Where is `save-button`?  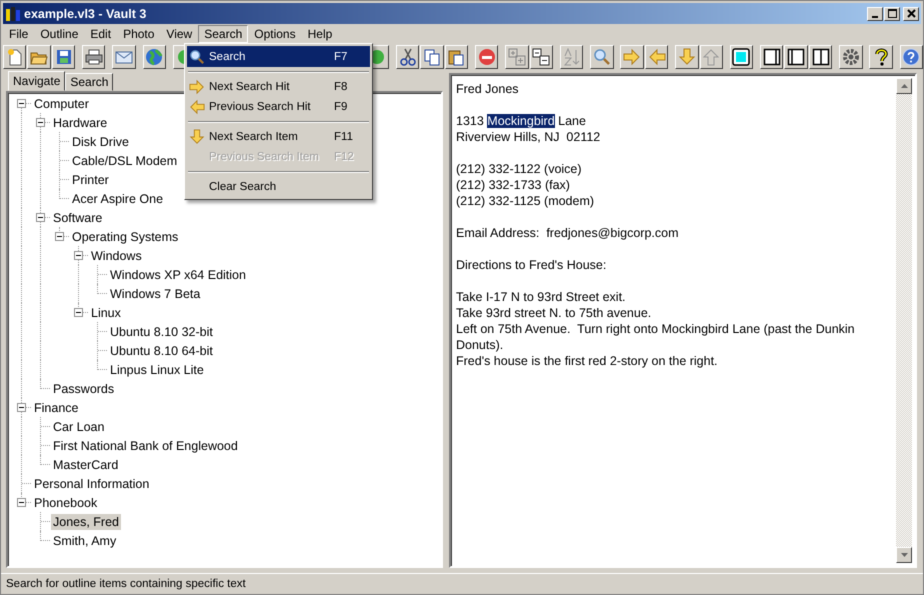
save-button is located at coordinates (64, 57).